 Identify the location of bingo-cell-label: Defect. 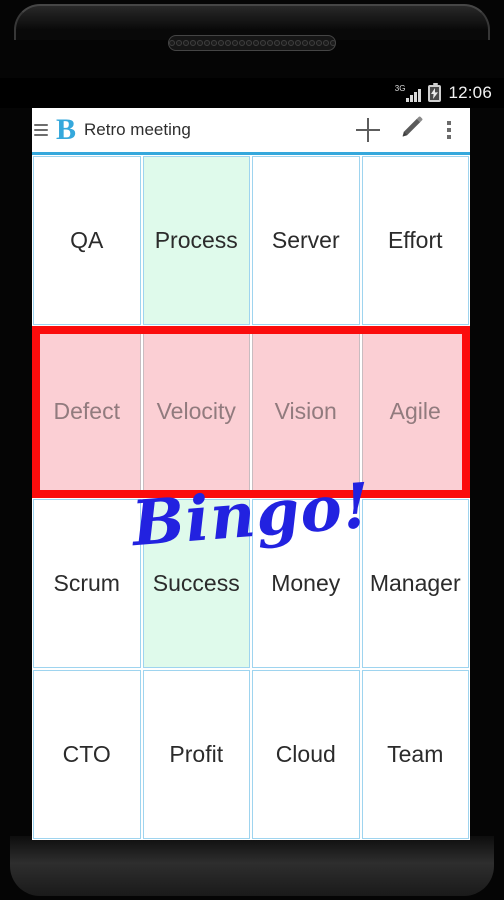
(86, 411).